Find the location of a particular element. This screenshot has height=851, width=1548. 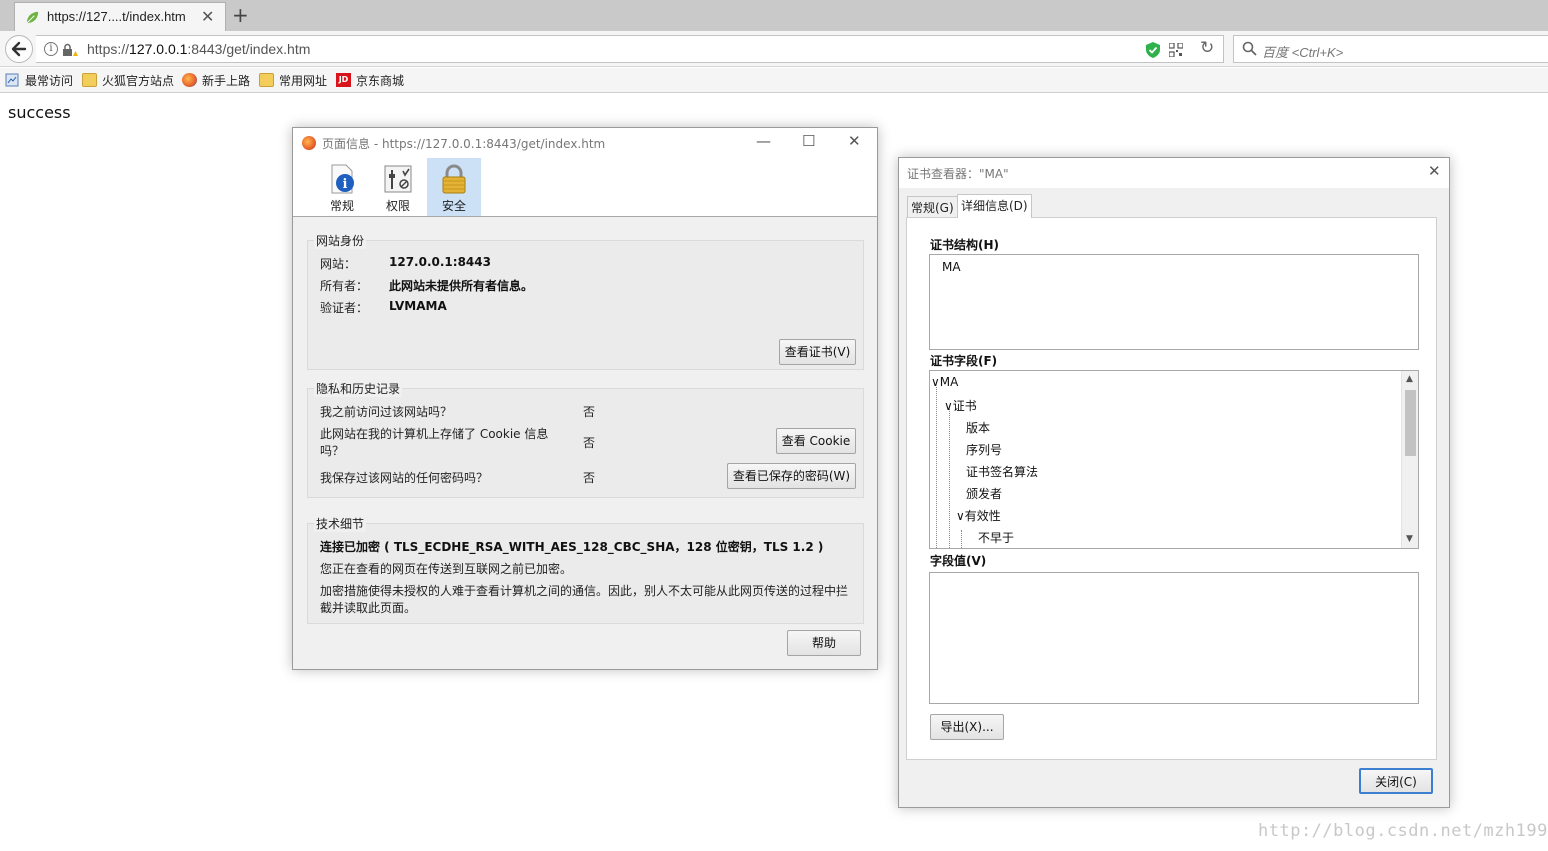

tree-item-certificate: ∨证书 is located at coordinates (960, 405).